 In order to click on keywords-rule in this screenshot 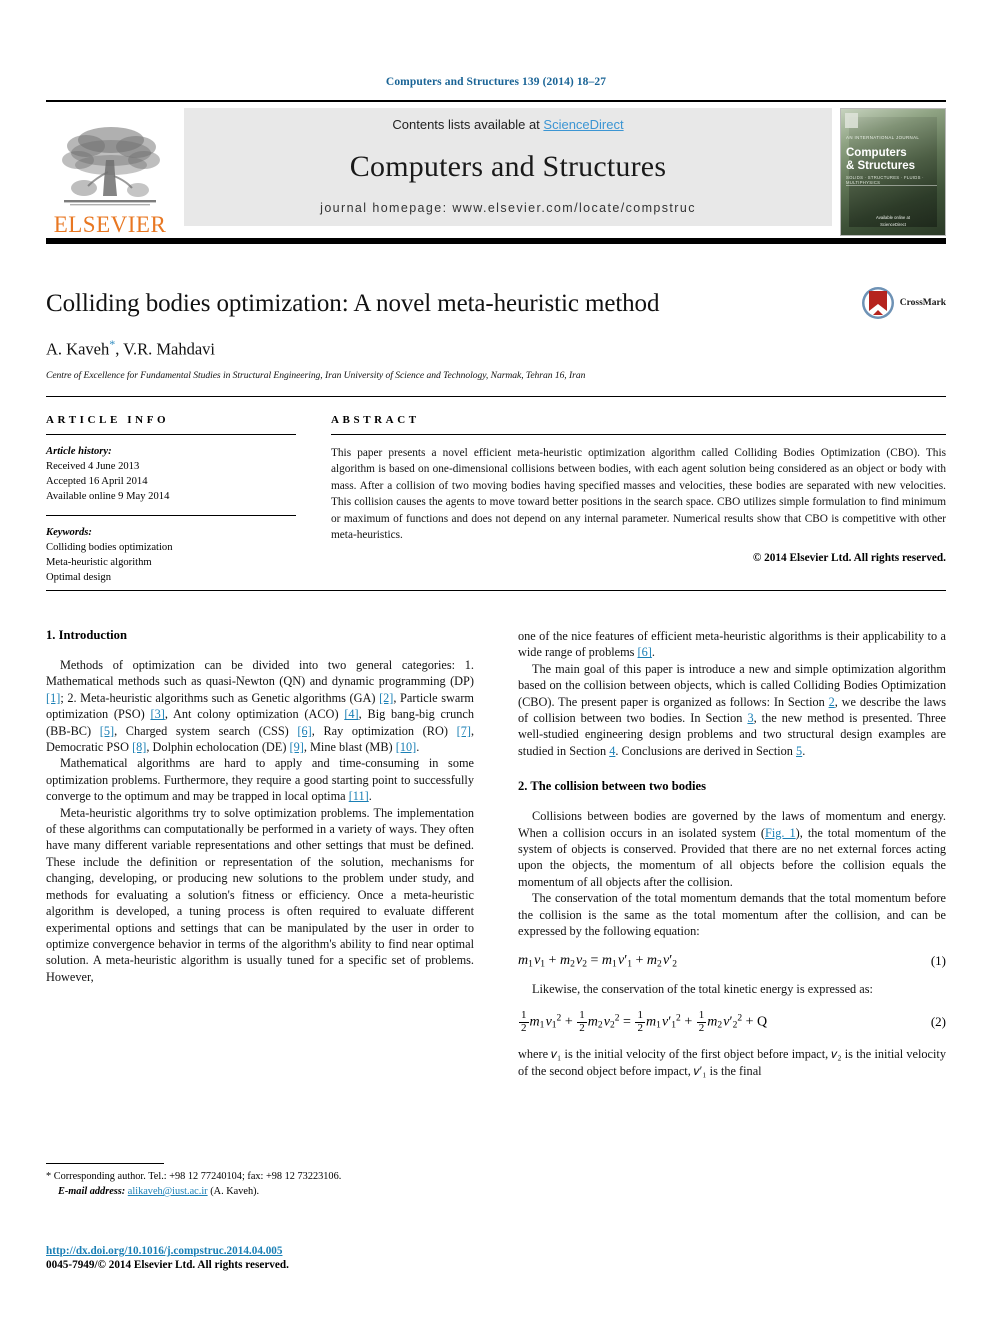, I will do `click(171, 516)`.